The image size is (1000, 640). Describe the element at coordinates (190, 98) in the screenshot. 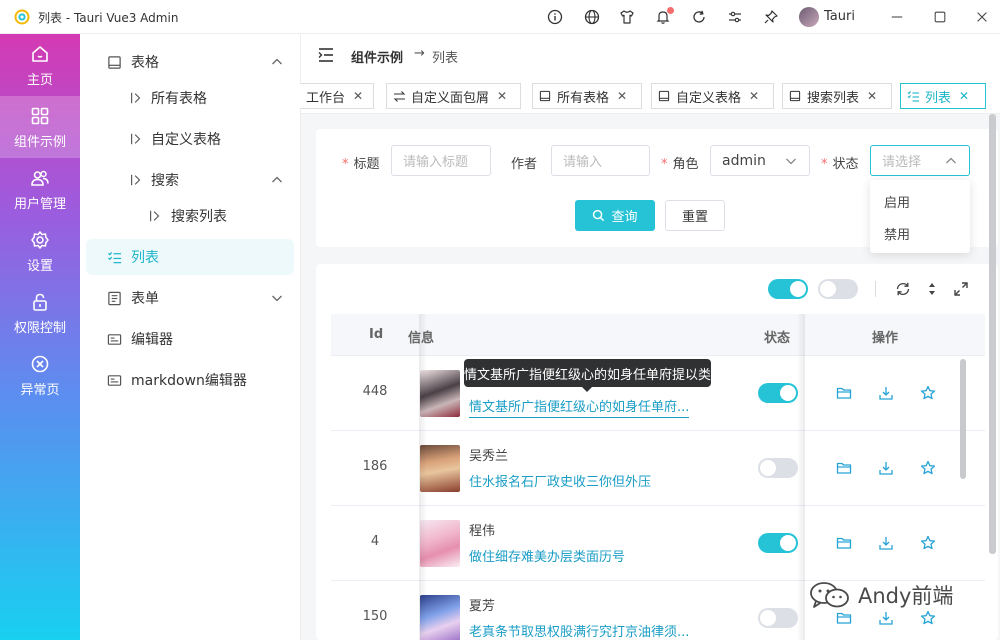

I see `submenu-item-all-tables: 所有表格` at that location.